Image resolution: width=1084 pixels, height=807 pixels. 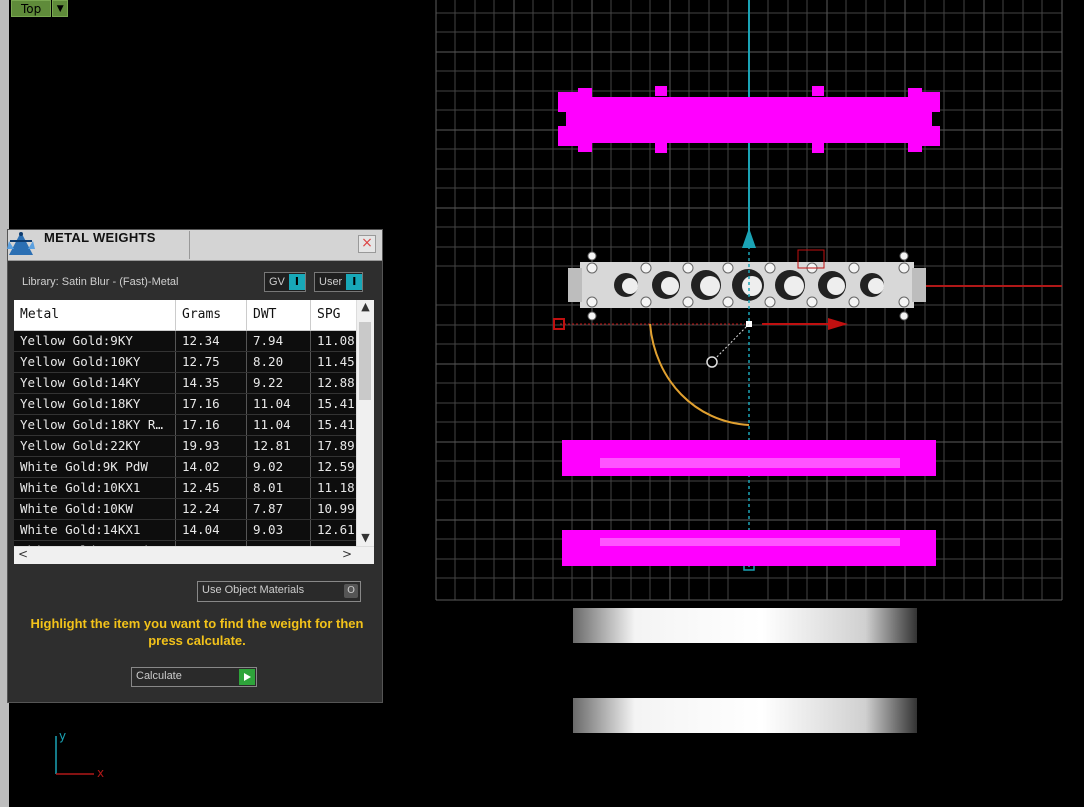 I want to click on cell-metal: Yellow Gold:9KY, so click(x=95, y=341).